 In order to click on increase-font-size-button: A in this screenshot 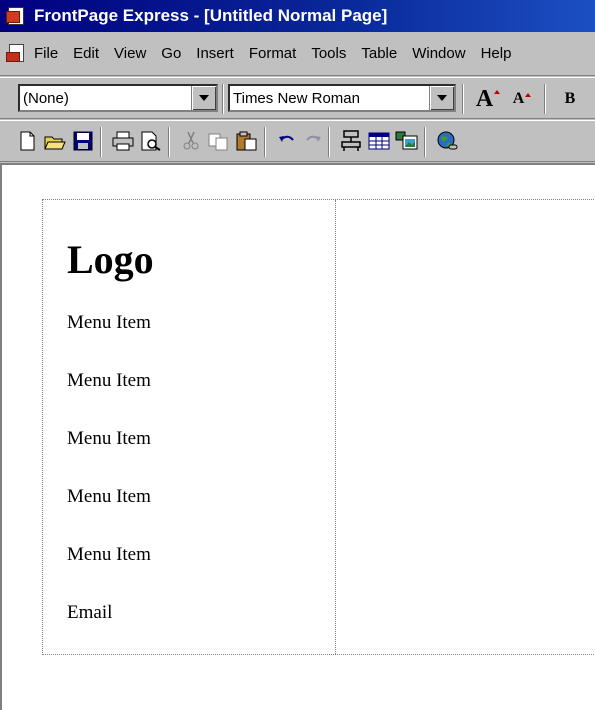, I will do `click(488, 99)`.